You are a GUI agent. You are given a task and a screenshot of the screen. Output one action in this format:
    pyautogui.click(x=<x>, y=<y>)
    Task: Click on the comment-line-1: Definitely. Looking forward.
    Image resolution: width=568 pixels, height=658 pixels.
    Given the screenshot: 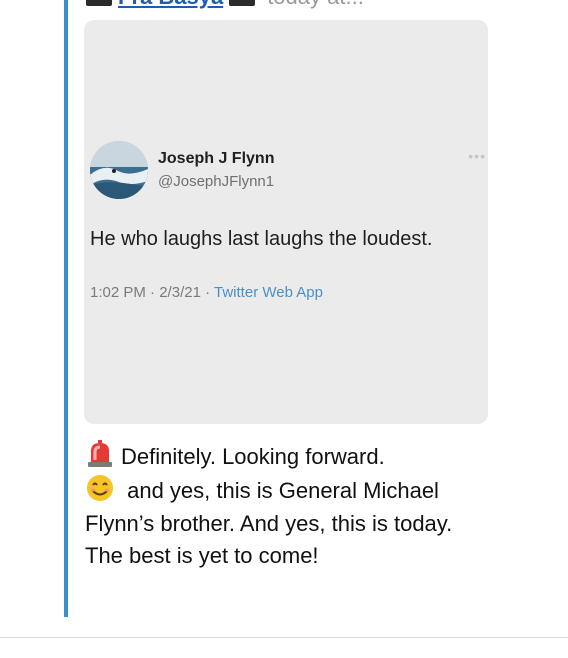 What is the action you would take?
    pyautogui.click(x=253, y=456)
    